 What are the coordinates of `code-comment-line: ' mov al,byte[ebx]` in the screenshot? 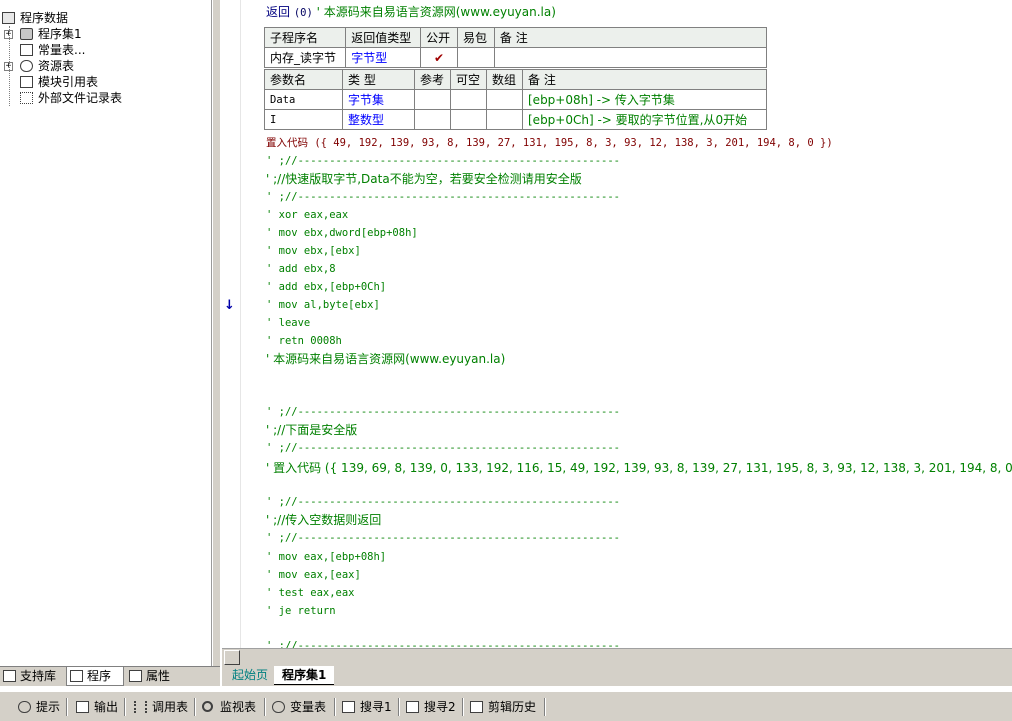 It's located at (323, 305).